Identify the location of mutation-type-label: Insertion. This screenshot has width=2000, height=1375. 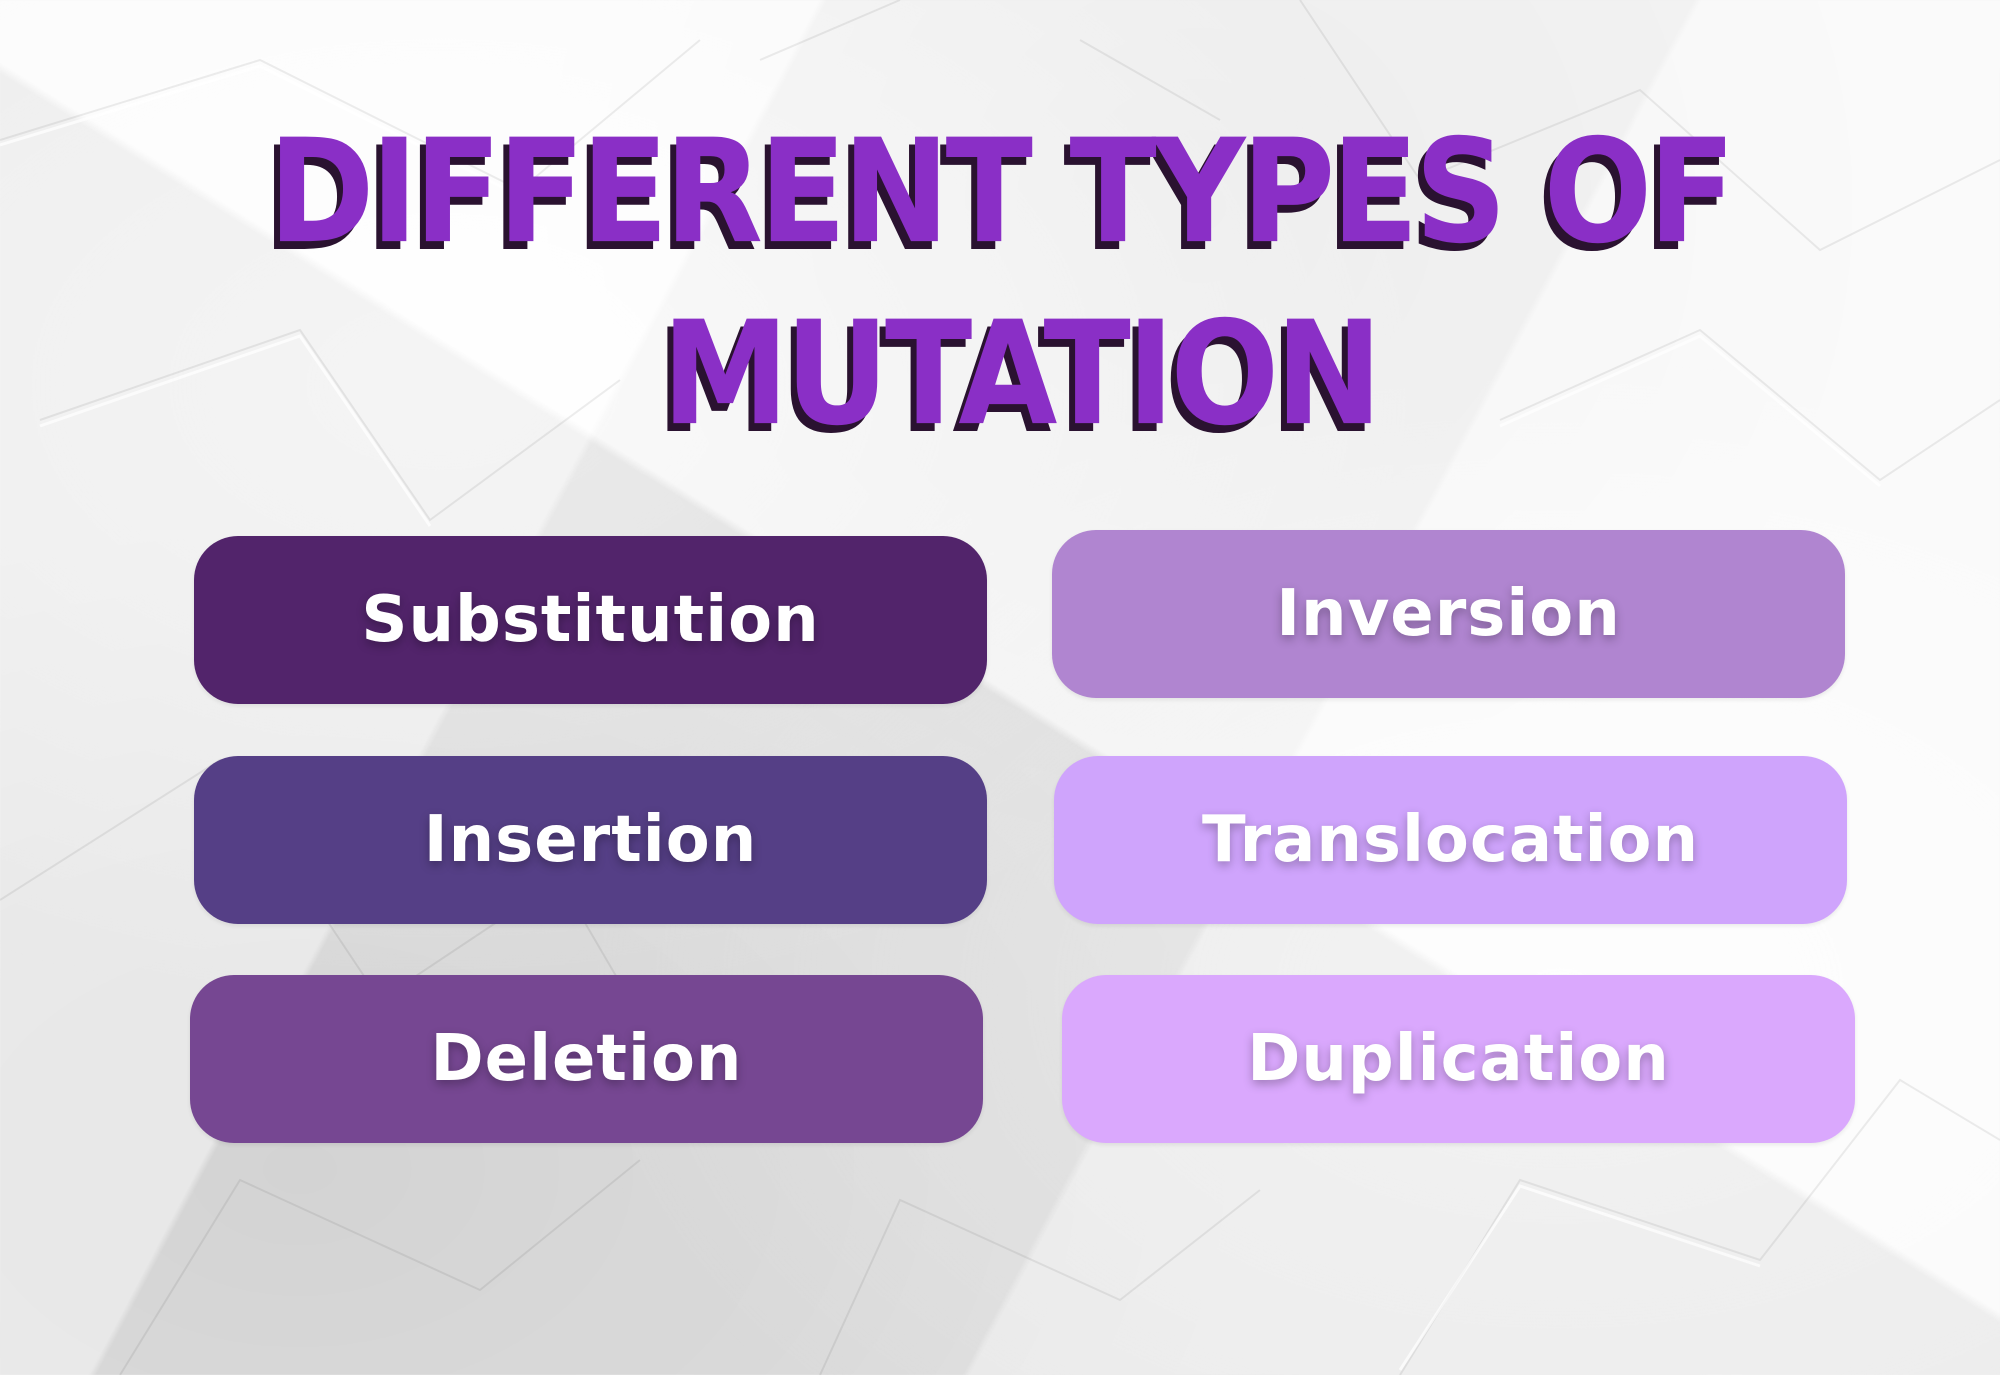
(590, 840).